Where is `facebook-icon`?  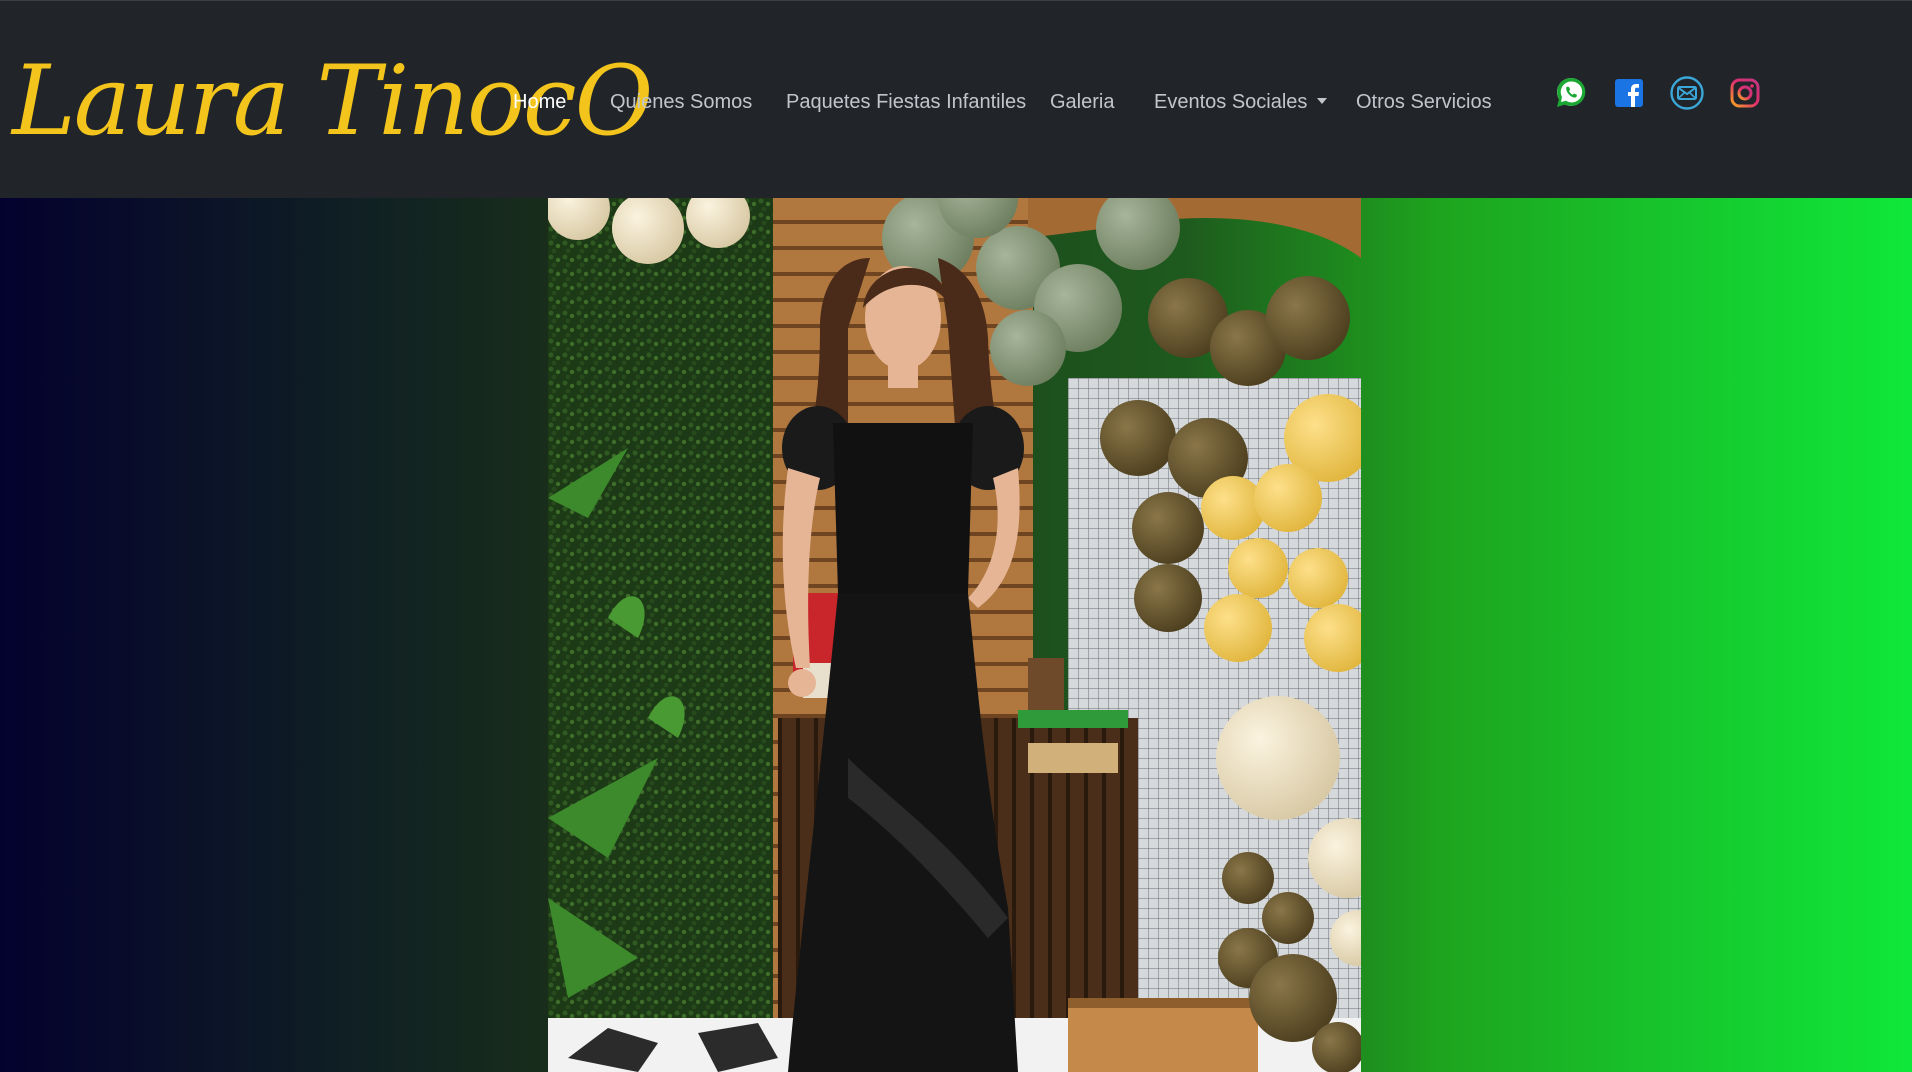 facebook-icon is located at coordinates (1629, 93).